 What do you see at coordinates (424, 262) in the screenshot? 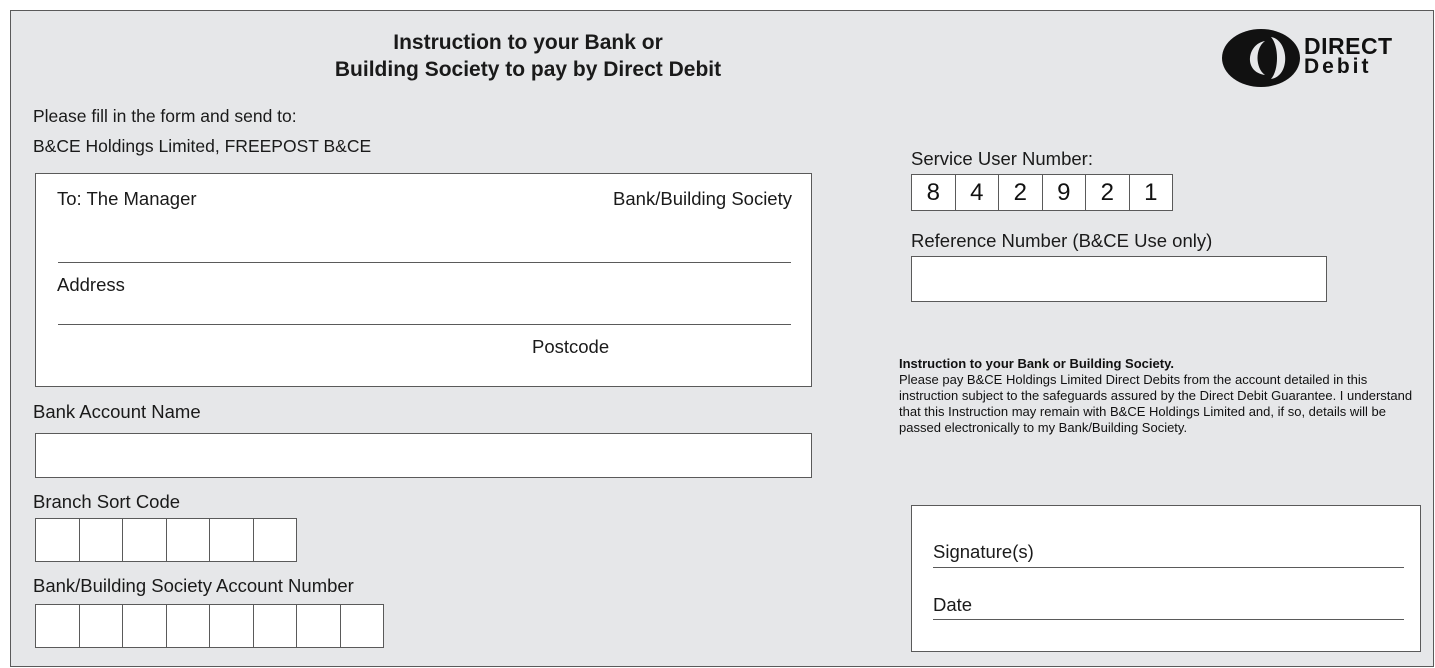
I see `bank-name-line` at bounding box center [424, 262].